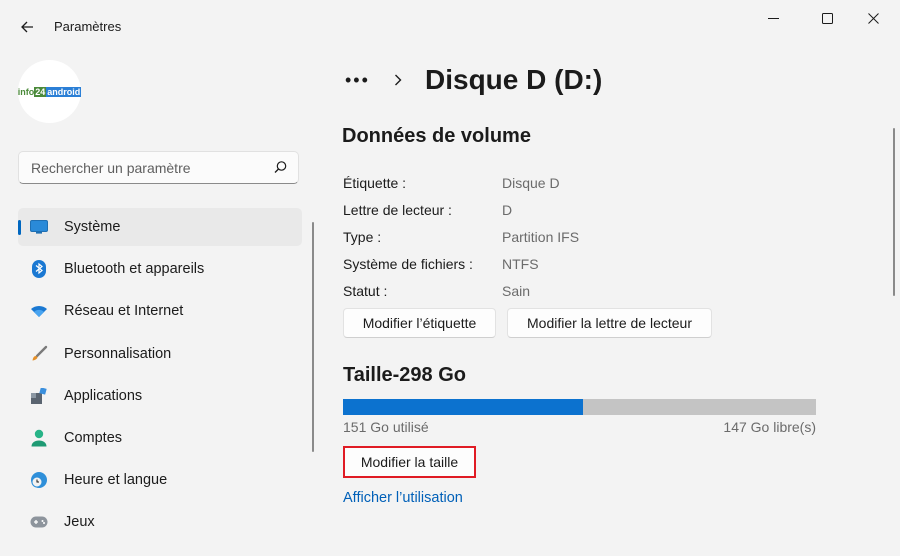  I want to click on sidebar-item-heure-langue: Heure et langue, so click(160, 480).